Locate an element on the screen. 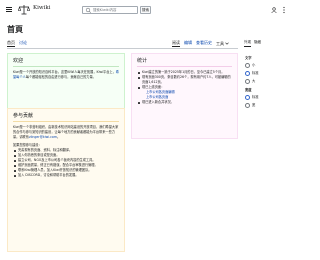  contribute-text-suffix: 。 is located at coordinates (58, 137).